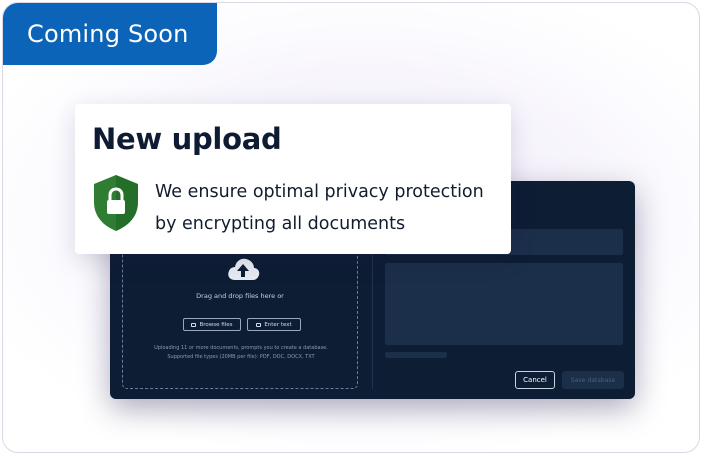  Describe the element at coordinates (187, 139) in the screenshot. I see `upload-title: New upload` at that location.